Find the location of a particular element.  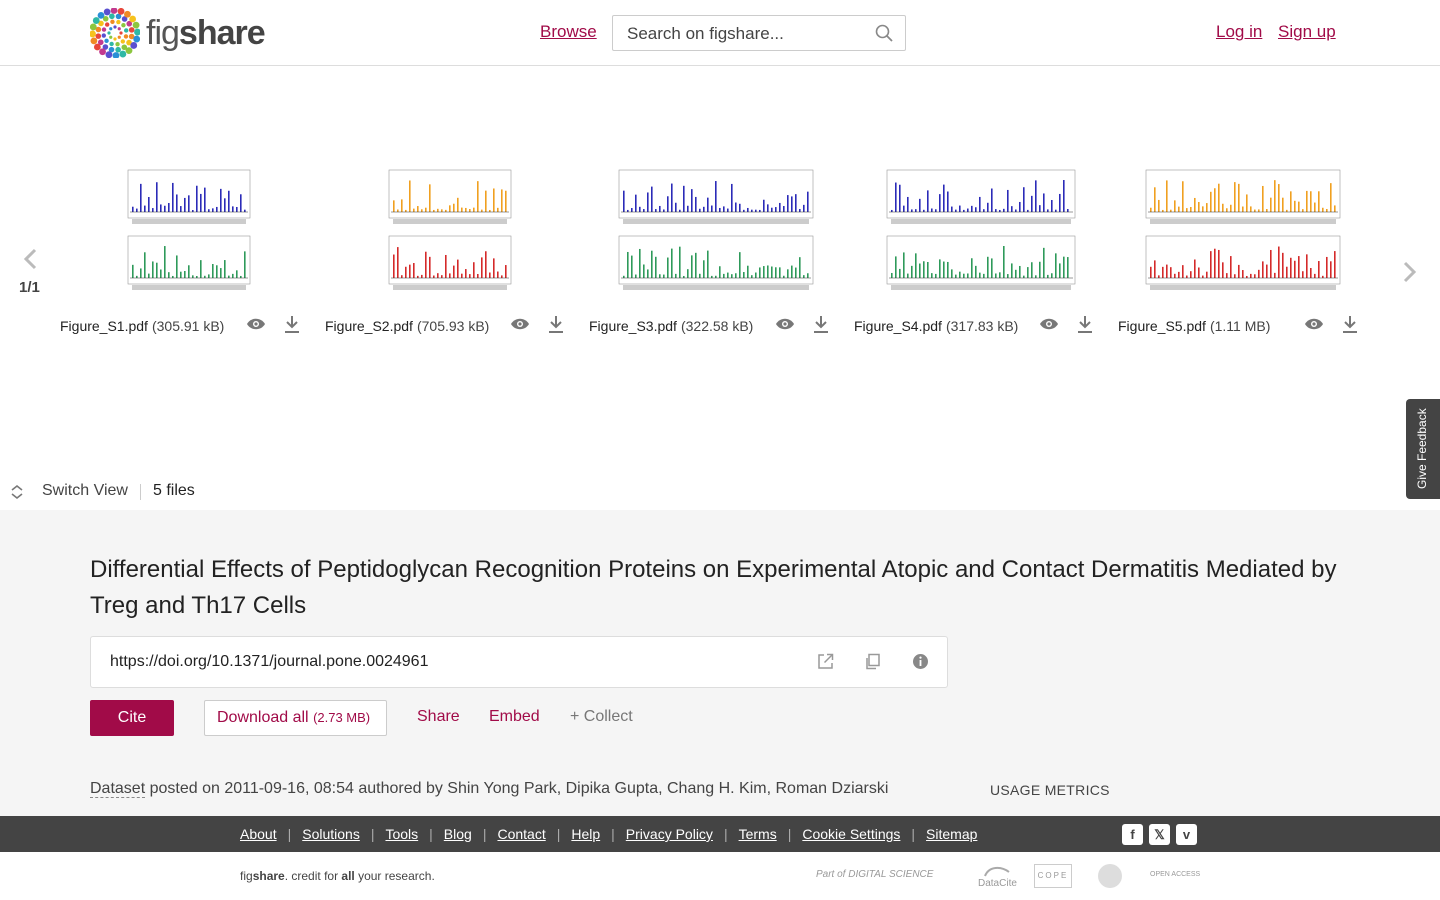

copy-icon is located at coordinates (872, 664).